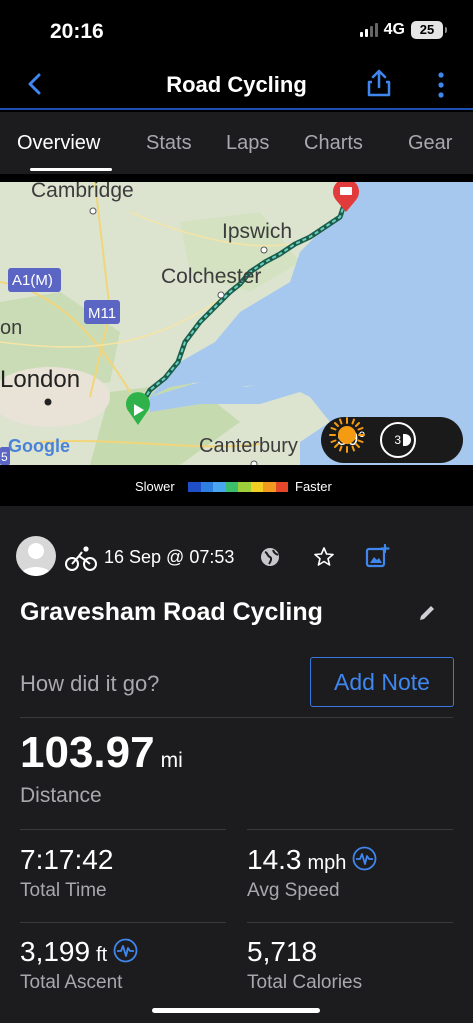 The image size is (473, 1023). What do you see at coordinates (282, 951) in the screenshot?
I see `stat-value: 5,718` at bounding box center [282, 951].